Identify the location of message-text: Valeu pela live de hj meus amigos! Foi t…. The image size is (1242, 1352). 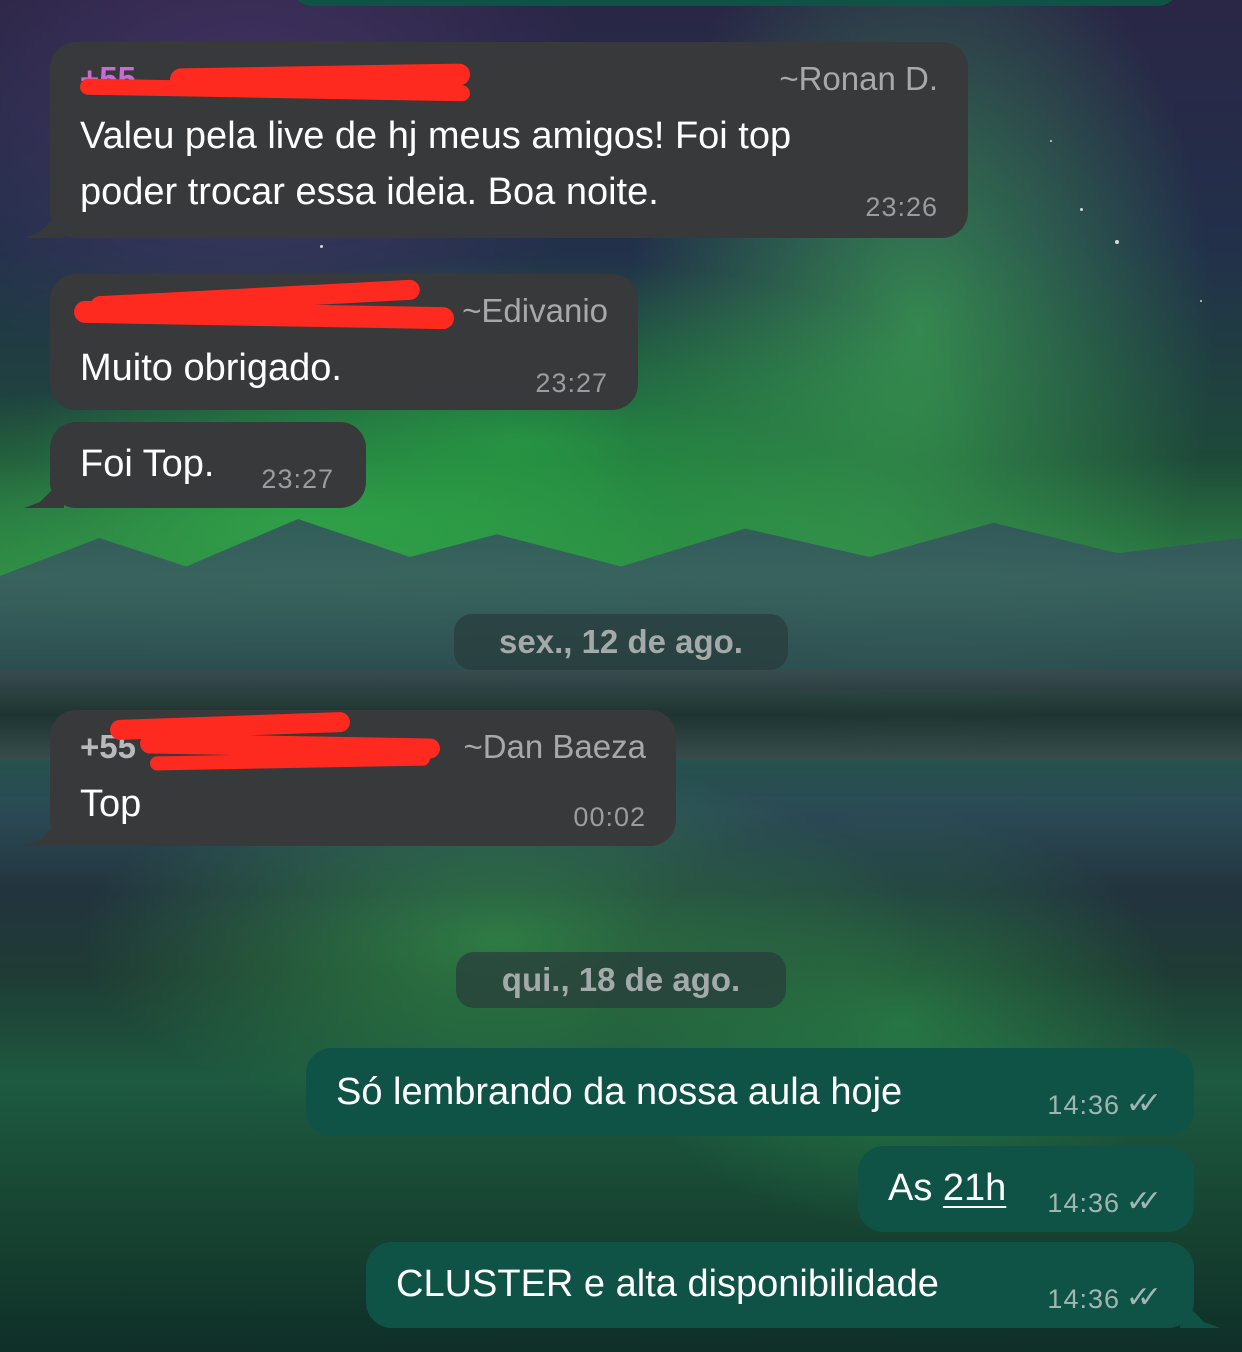
(436, 136).